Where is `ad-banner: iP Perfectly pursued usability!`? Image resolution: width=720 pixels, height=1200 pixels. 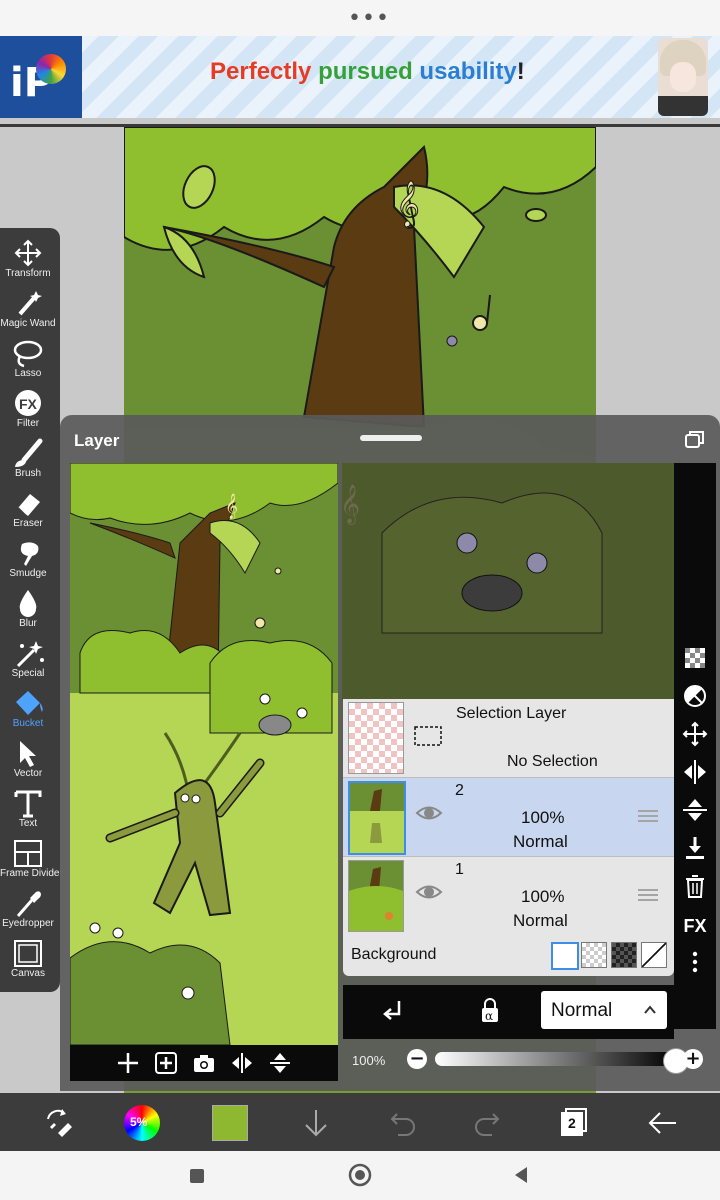 ad-banner: iP Perfectly pursued usability! is located at coordinates (360, 77).